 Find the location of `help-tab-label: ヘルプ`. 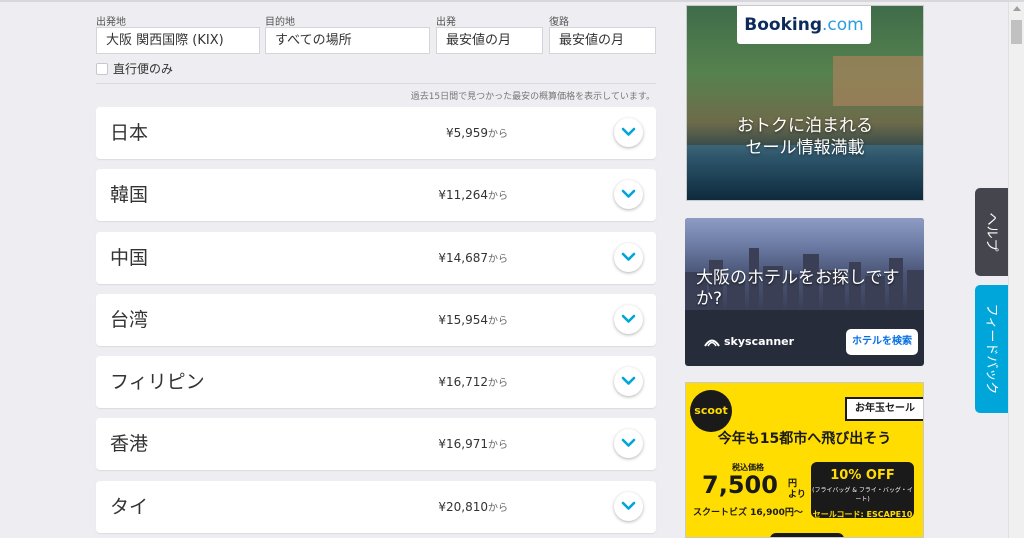

help-tab-label: ヘルプ is located at coordinates (991, 232).